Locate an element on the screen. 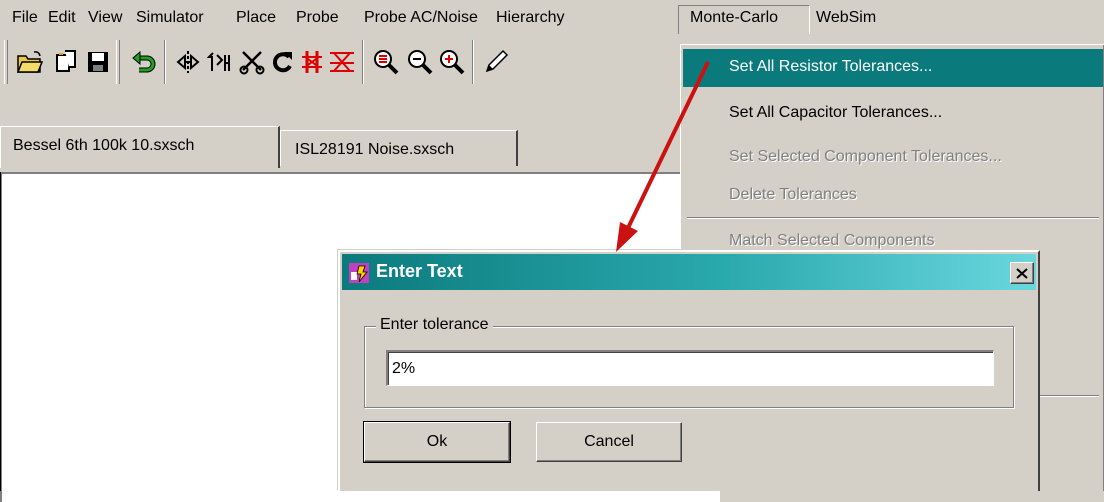 The height and width of the screenshot is (502, 1104). ok-button: Ok is located at coordinates (437, 442).